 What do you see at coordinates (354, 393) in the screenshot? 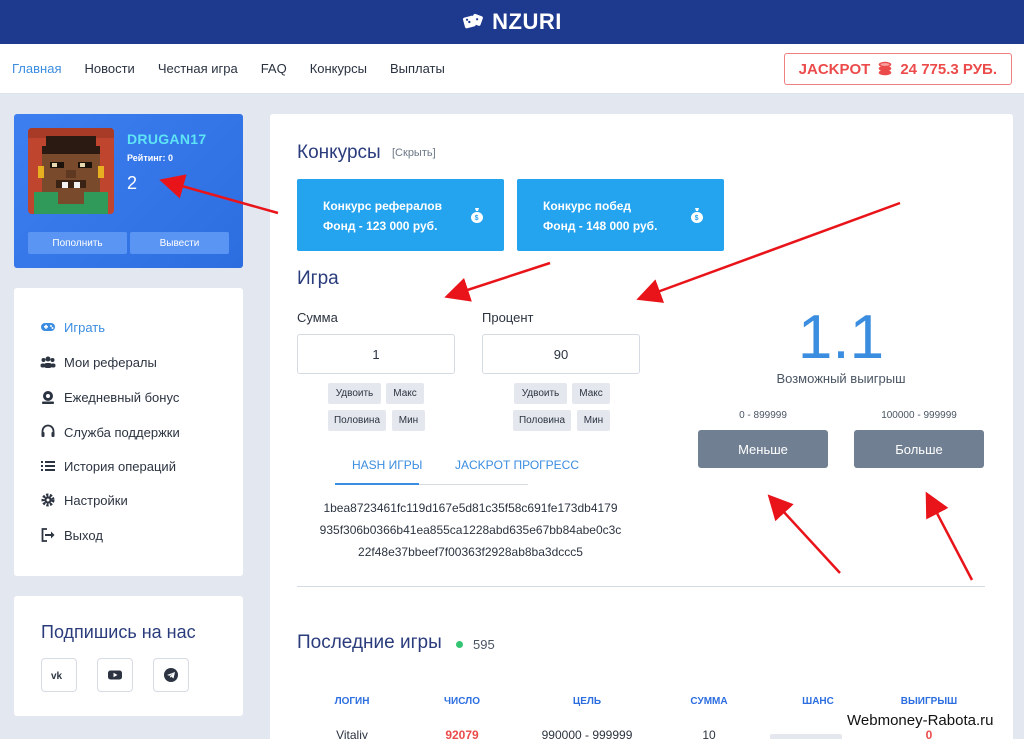
I see `sum-double-chip: Удвоить` at bounding box center [354, 393].